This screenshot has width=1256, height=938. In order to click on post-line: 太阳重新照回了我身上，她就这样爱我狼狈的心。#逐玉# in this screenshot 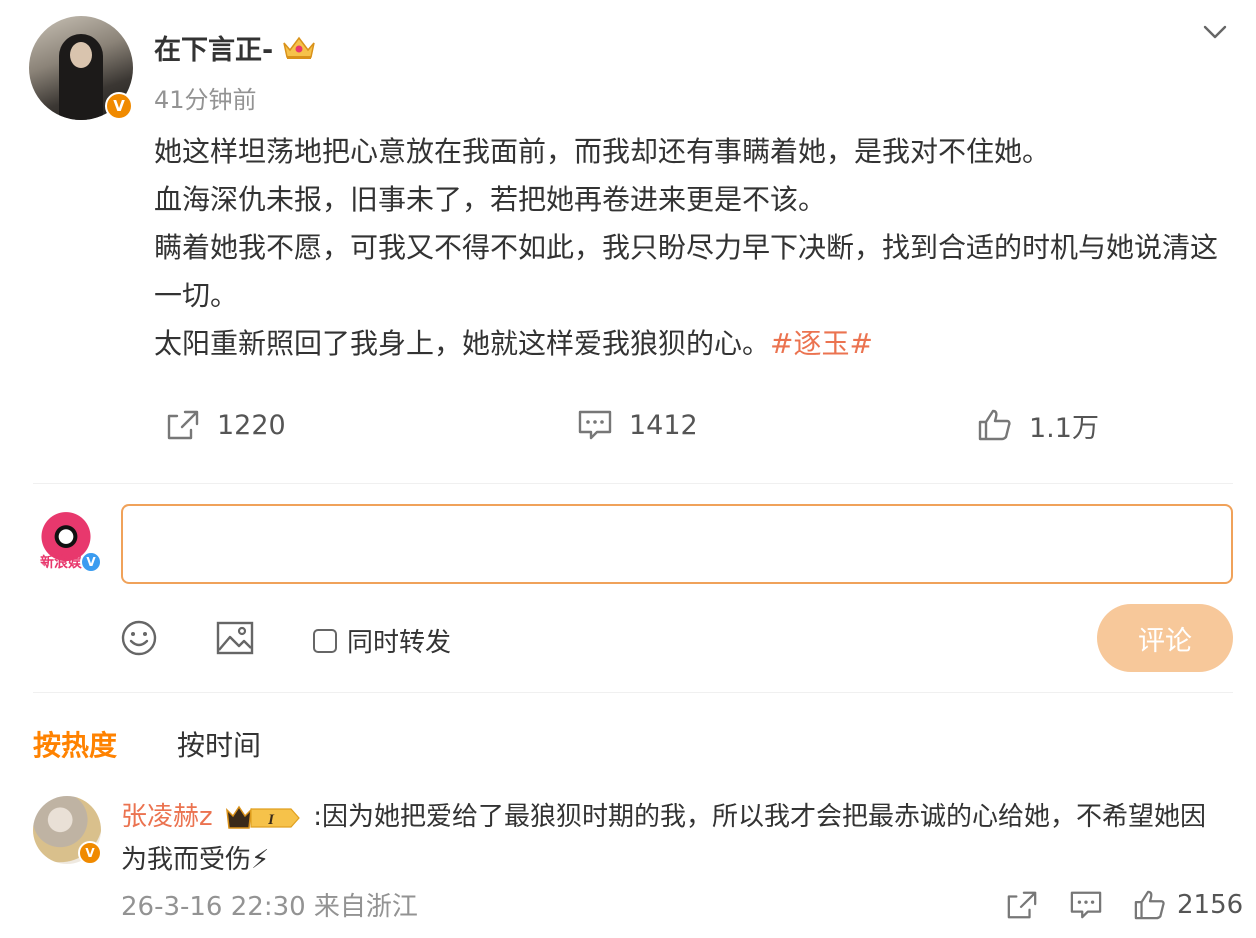, I will do `click(696, 344)`.